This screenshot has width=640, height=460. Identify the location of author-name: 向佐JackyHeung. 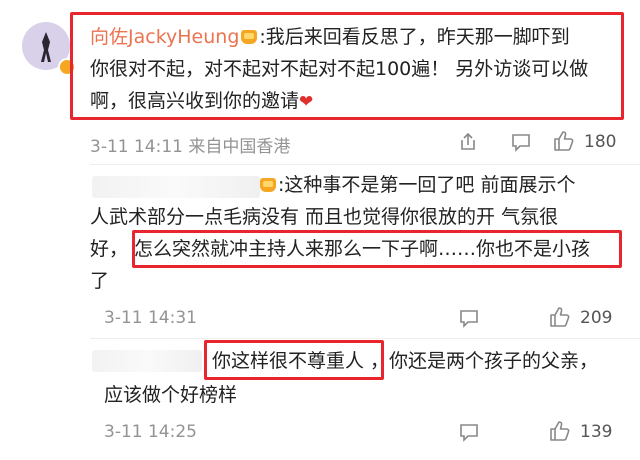
(164, 37).